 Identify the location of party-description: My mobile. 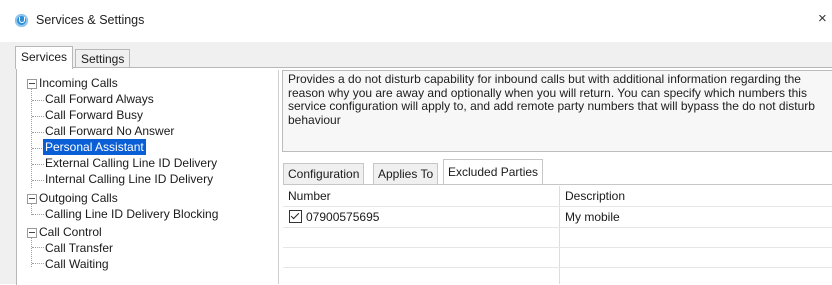
(592, 217).